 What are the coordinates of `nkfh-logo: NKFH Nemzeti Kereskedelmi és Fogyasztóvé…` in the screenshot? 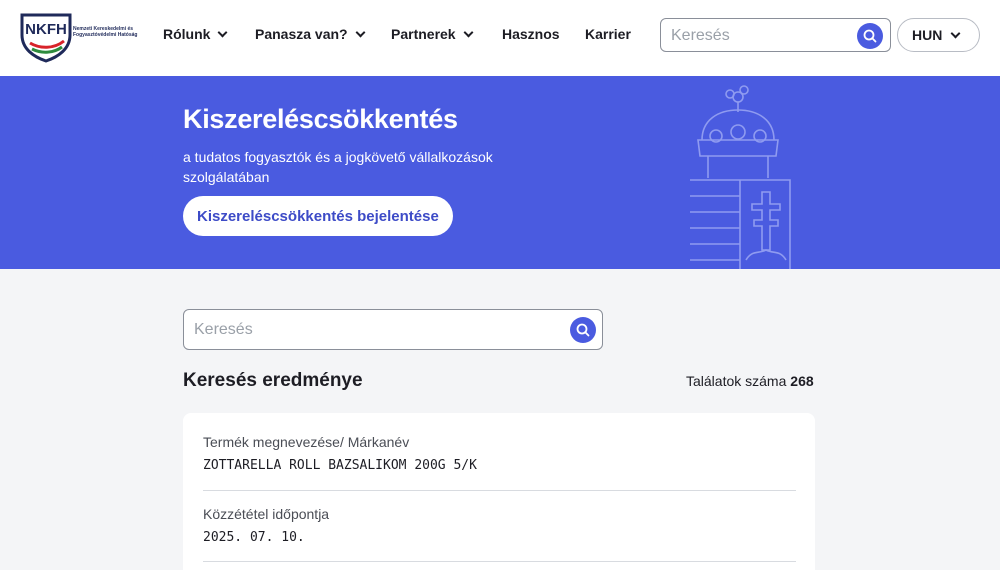 It's located at (80, 36).